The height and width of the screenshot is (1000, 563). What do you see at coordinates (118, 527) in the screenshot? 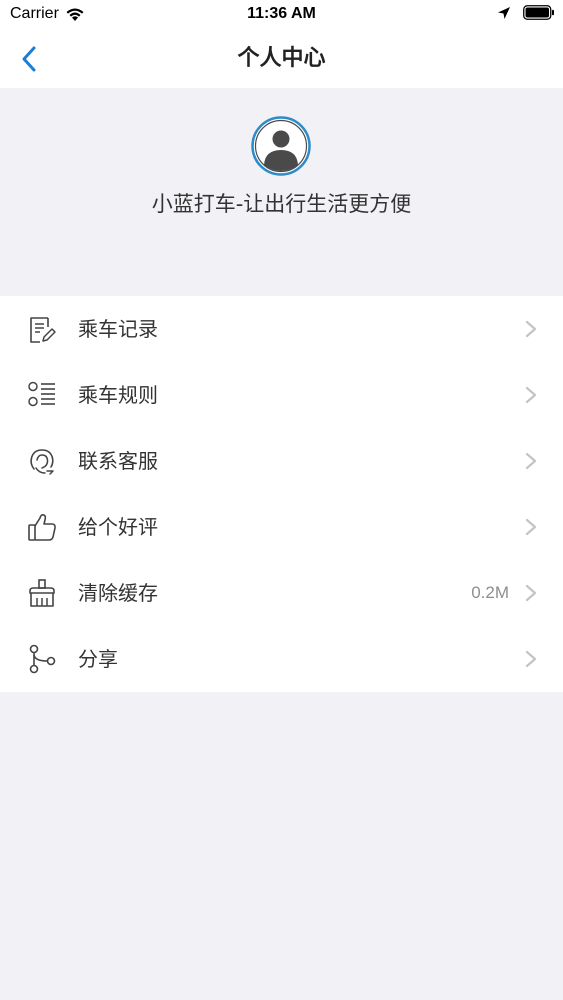
I see `menu-item-label: 给个好评` at bounding box center [118, 527].